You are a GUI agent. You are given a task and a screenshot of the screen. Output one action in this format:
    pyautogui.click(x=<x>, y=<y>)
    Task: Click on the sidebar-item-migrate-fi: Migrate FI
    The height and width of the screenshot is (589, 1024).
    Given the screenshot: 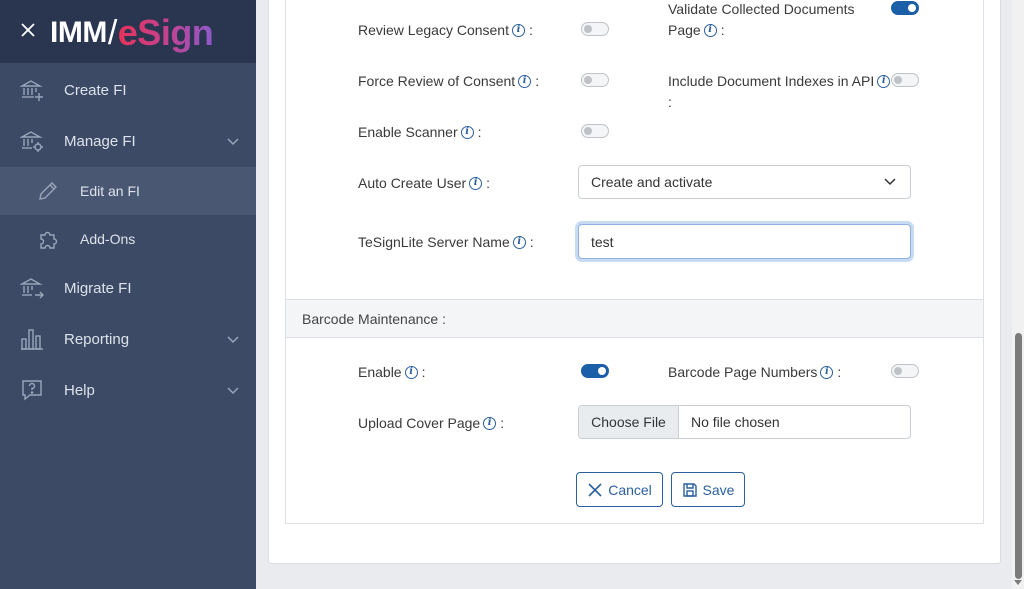 What is the action you would take?
    pyautogui.click(x=128, y=288)
    